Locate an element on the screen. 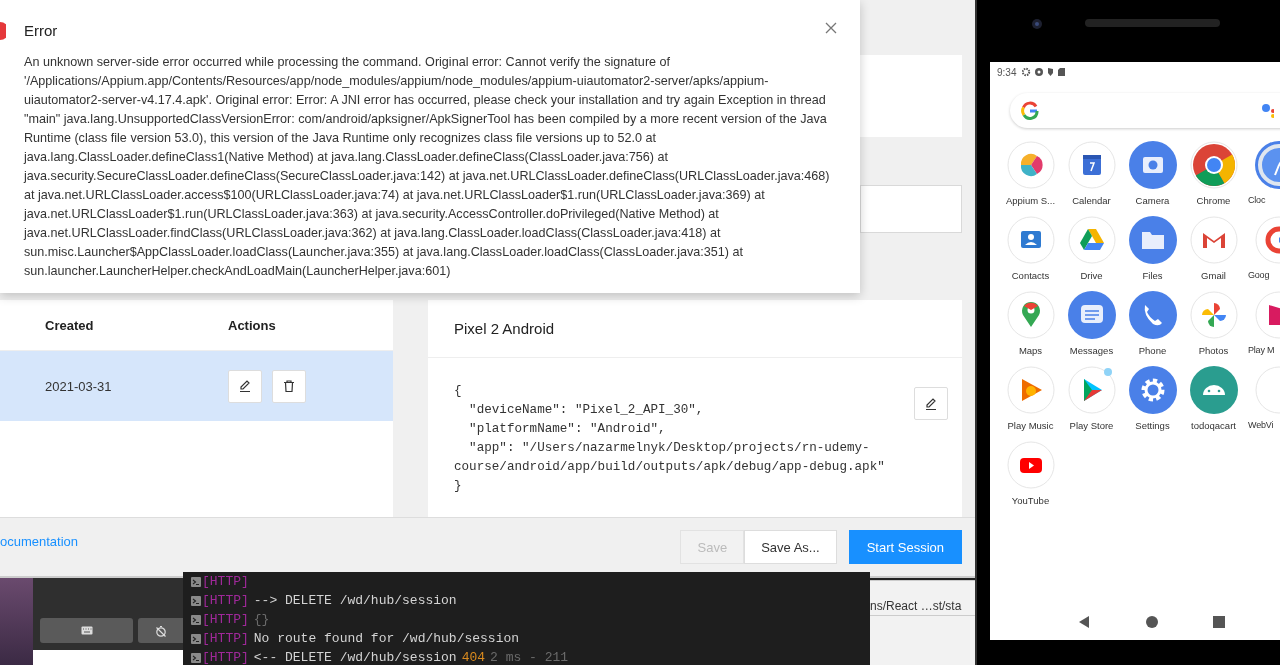  home-icon is located at coordinates (1152, 622).